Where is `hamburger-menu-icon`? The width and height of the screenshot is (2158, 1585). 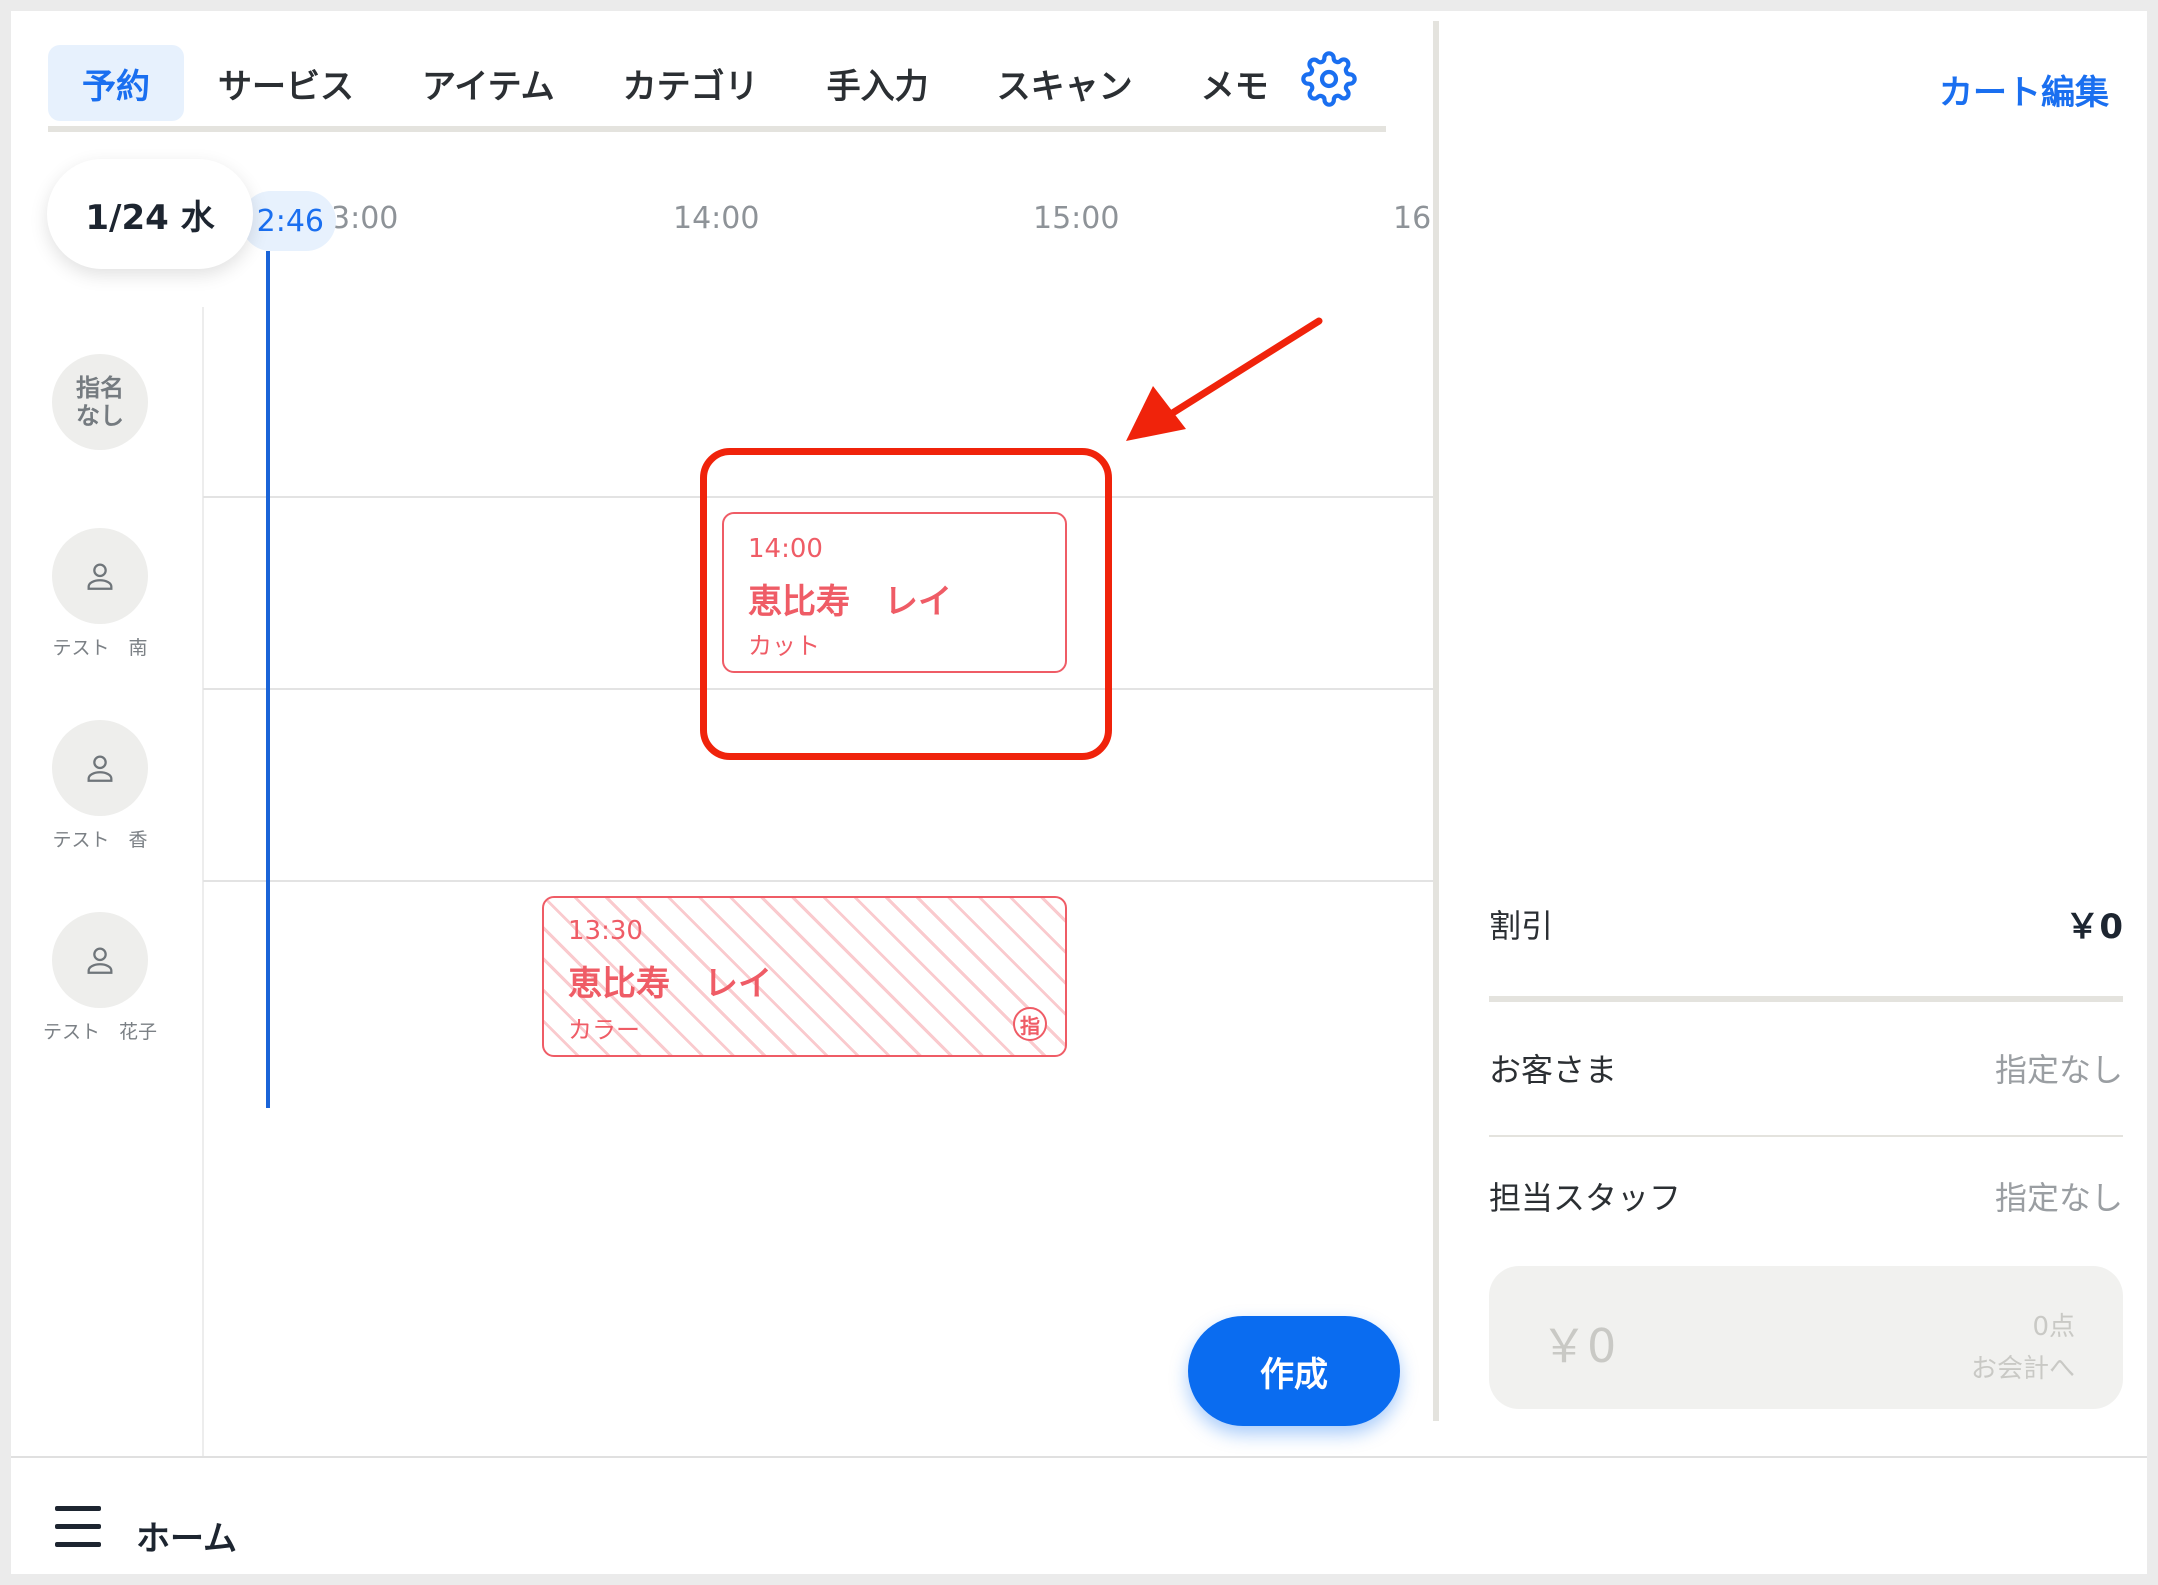
hamburger-menu-icon is located at coordinates (78, 1527).